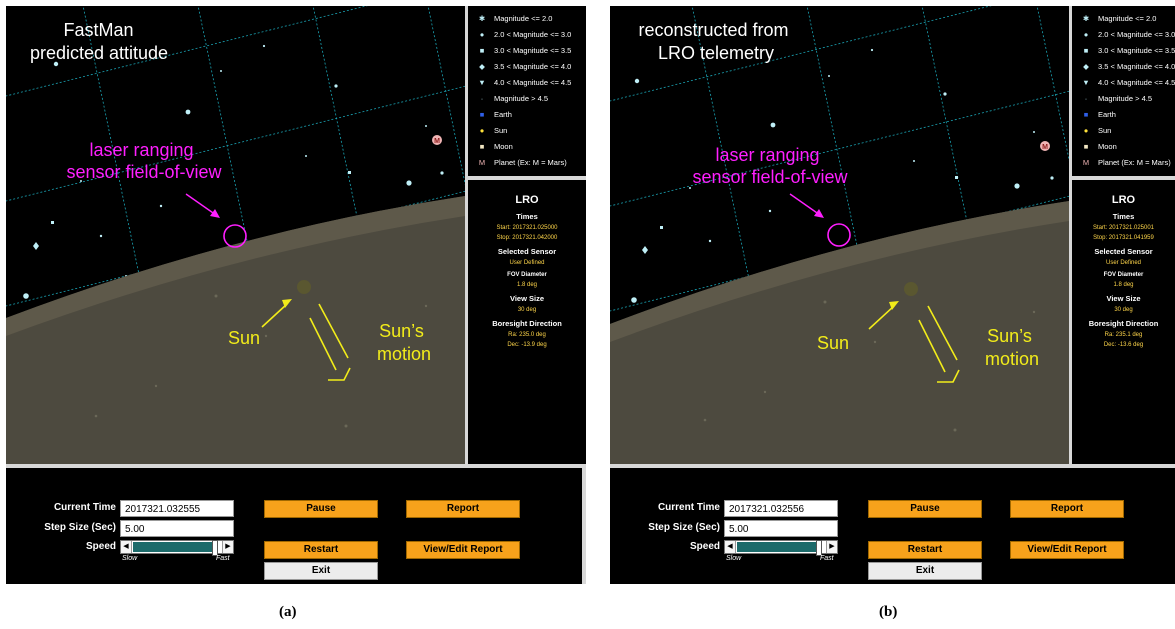 The image size is (1175, 629). Describe the element at coordinates (713, 30) in the screenshot. I see `overlay-title-line1-b: reconstructed from` at that location.